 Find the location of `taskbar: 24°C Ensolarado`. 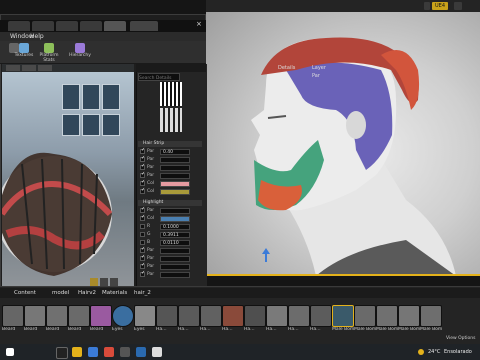

taskbar: 24°C Ensolarado is located at coordinates (240, 352).